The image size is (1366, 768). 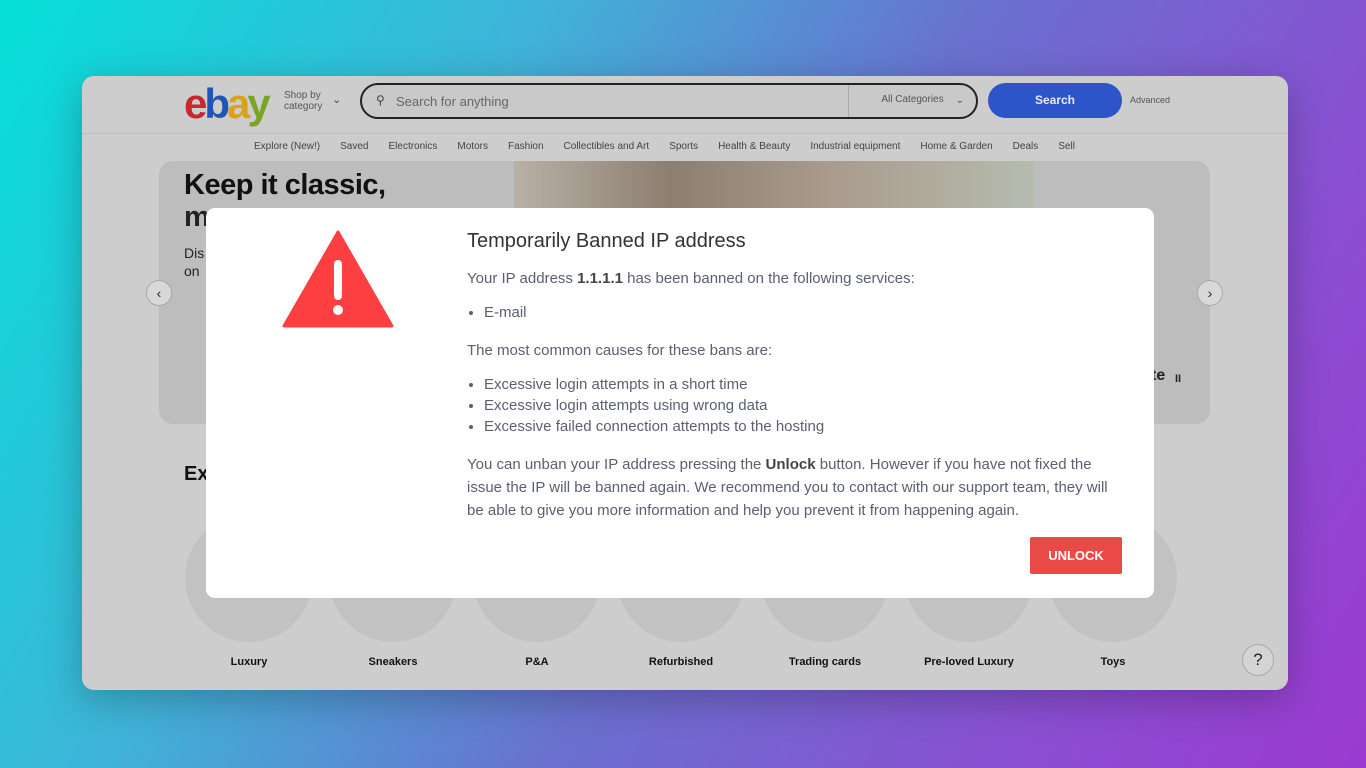 I want to click on nav-item: Collectibles and Art, so click(x=607, y=146).